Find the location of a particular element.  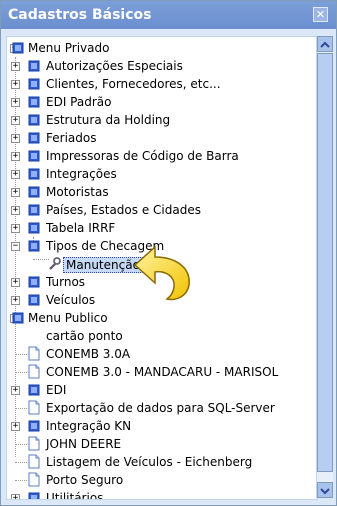

tree-node-item: cartão ponto is located at coordinates (162, 336).